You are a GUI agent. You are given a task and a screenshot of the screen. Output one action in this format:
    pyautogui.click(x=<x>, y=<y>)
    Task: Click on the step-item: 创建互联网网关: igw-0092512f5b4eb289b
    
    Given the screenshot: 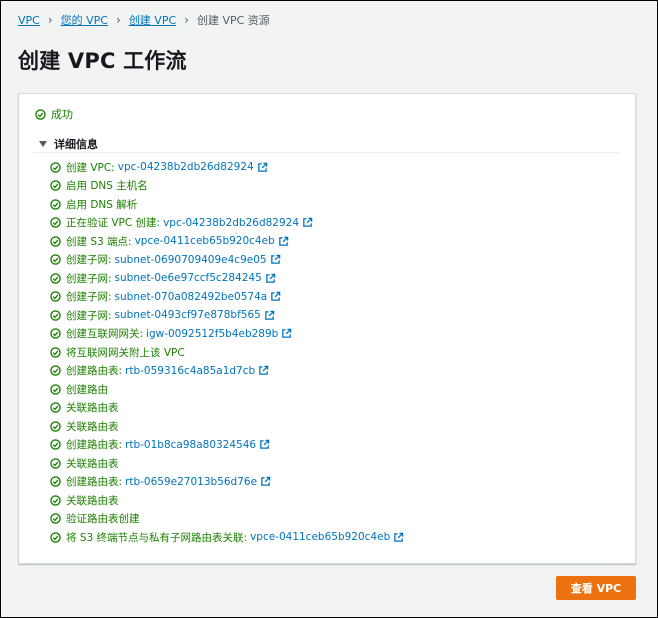 What is the action you would take?
    pyautogui.click(x=227, y=334)
    